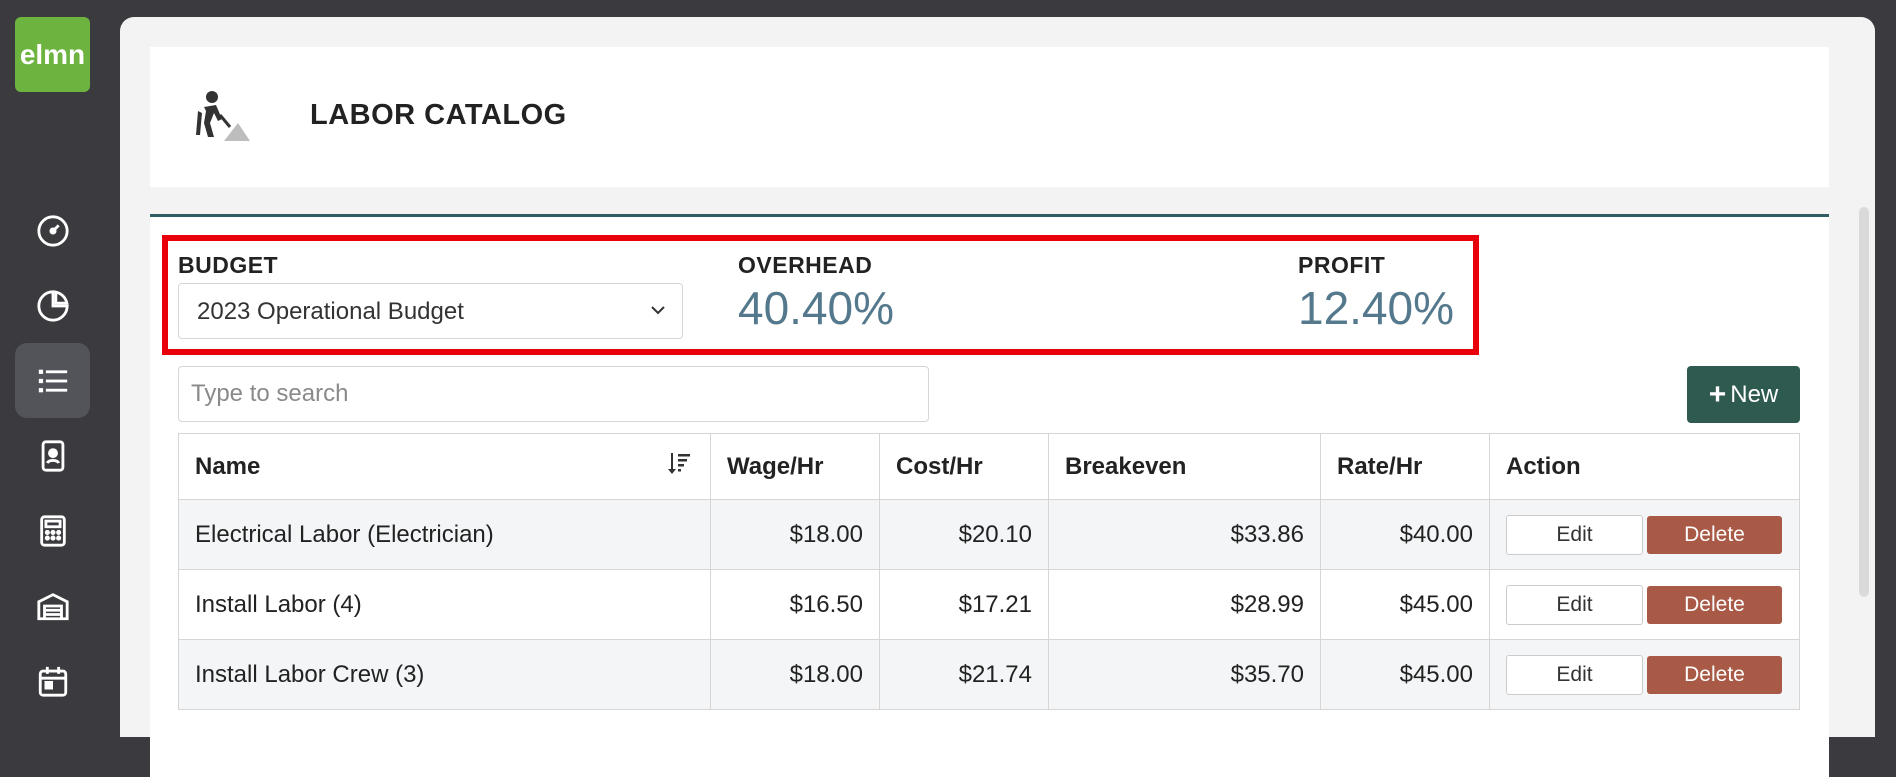  Describe the element at coordinates (223, 116) in the screenshot. I see `worker-shovel-icon` at that location.